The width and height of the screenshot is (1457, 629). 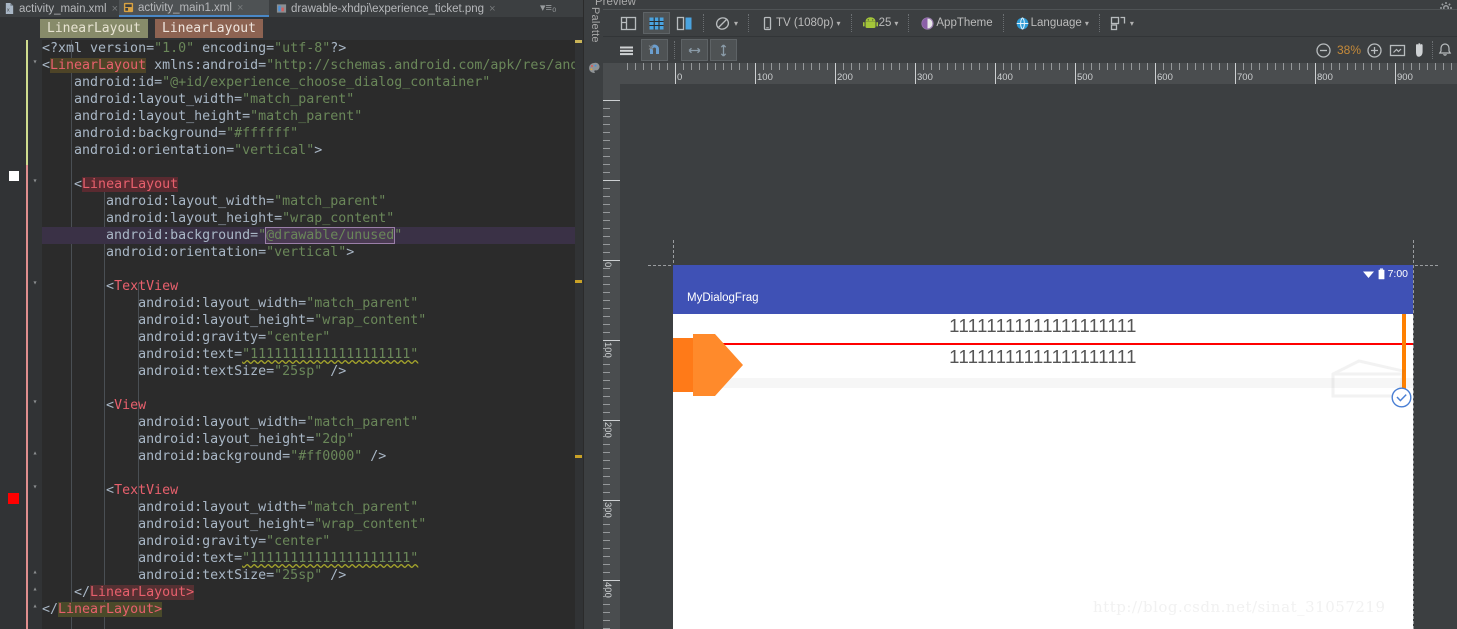 What do you see at coordinates (312, 133) in the screenshot?
I see `code-line: android:background="#ffffff"` at bounding box center [312, 133].